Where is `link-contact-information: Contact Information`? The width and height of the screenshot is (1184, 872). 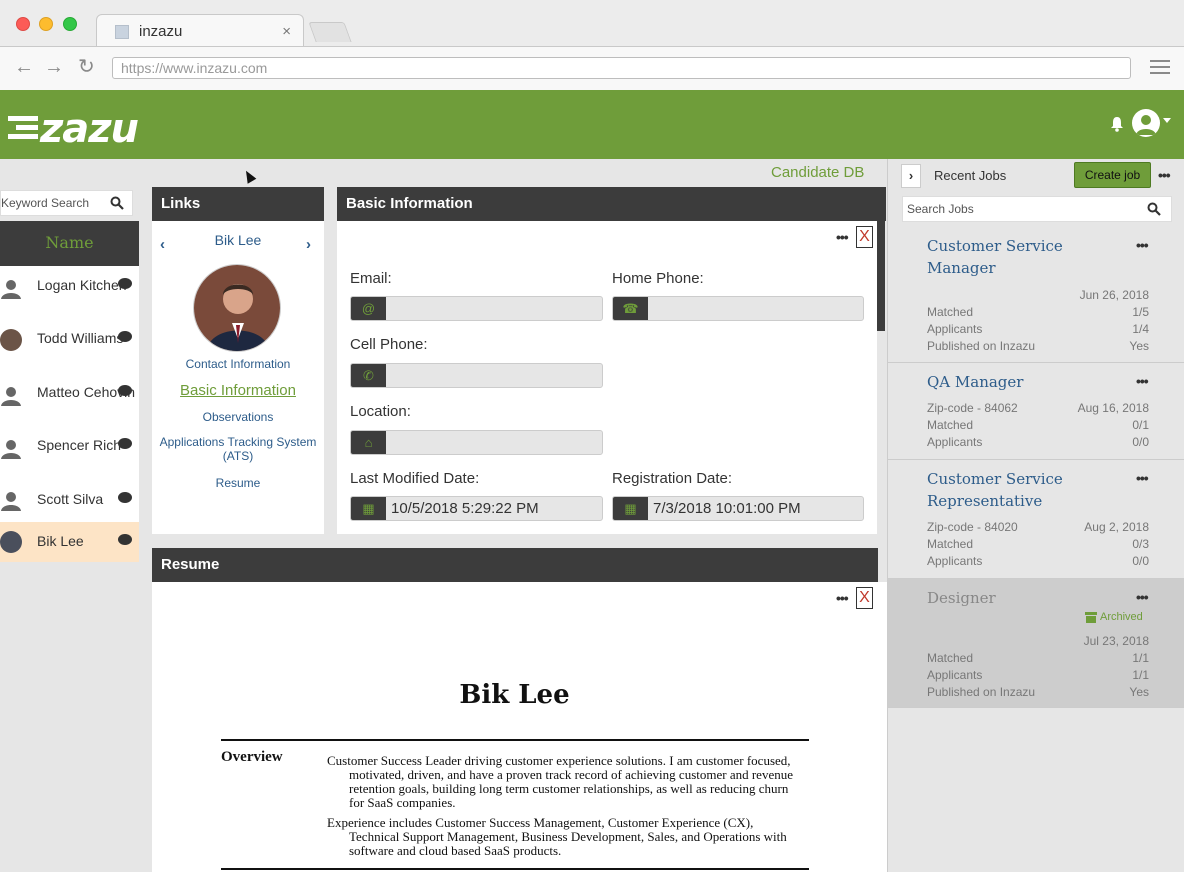
link-contact-information: Contact Information is located at coordinates (238, 364).